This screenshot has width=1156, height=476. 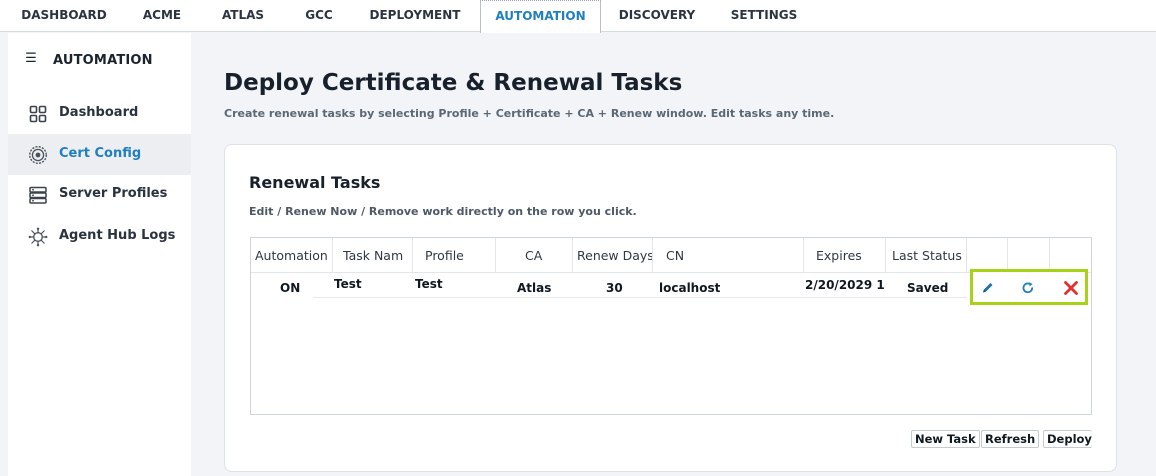 I want to click on column-header-remove, so click(x=1070, y=255).